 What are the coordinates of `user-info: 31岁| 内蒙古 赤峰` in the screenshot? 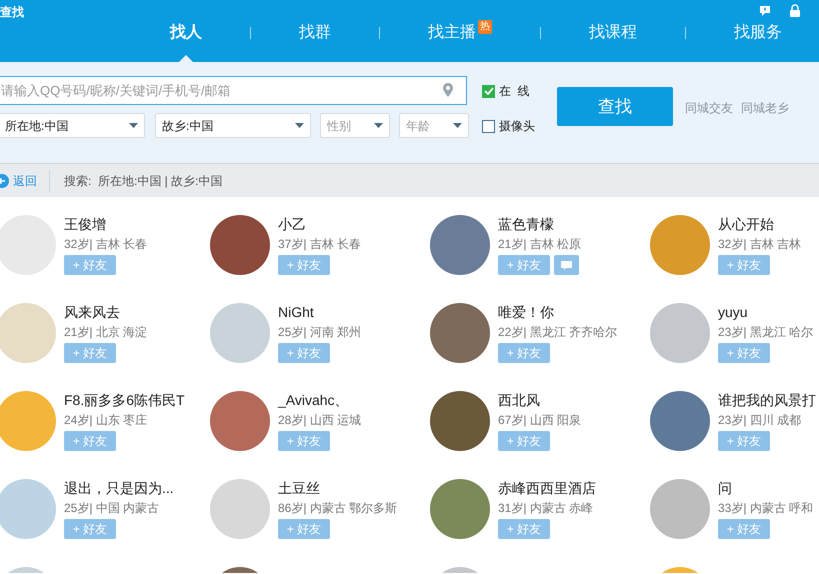 It's located at (546, 508).